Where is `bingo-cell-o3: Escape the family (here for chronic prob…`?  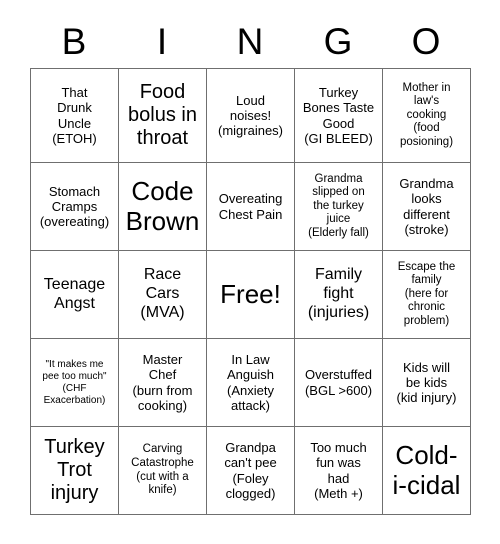
bingo-cell-o3: Escape the family (here for chronic prob… is located at coordinates (427, 295).